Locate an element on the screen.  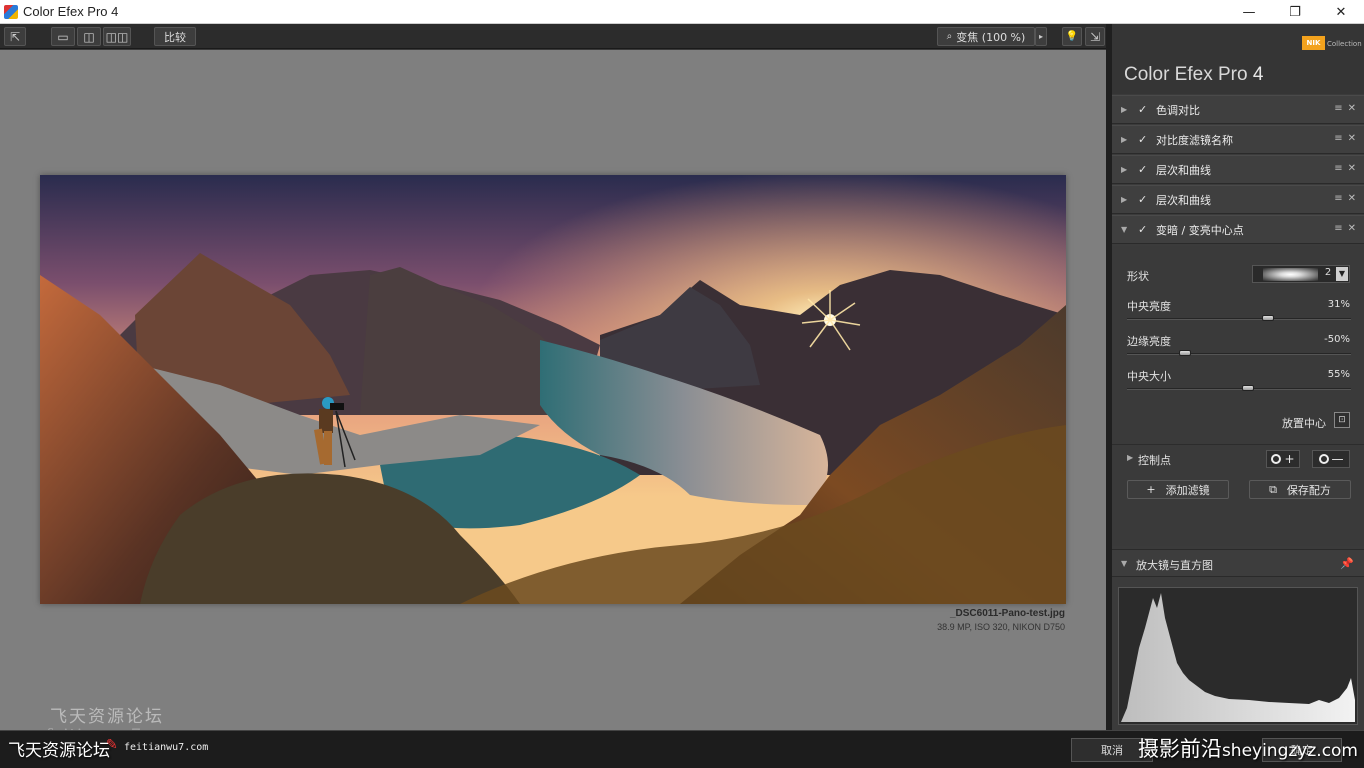
slider-label-center-size: 中央大小 is located at coordinates (1149, 376).